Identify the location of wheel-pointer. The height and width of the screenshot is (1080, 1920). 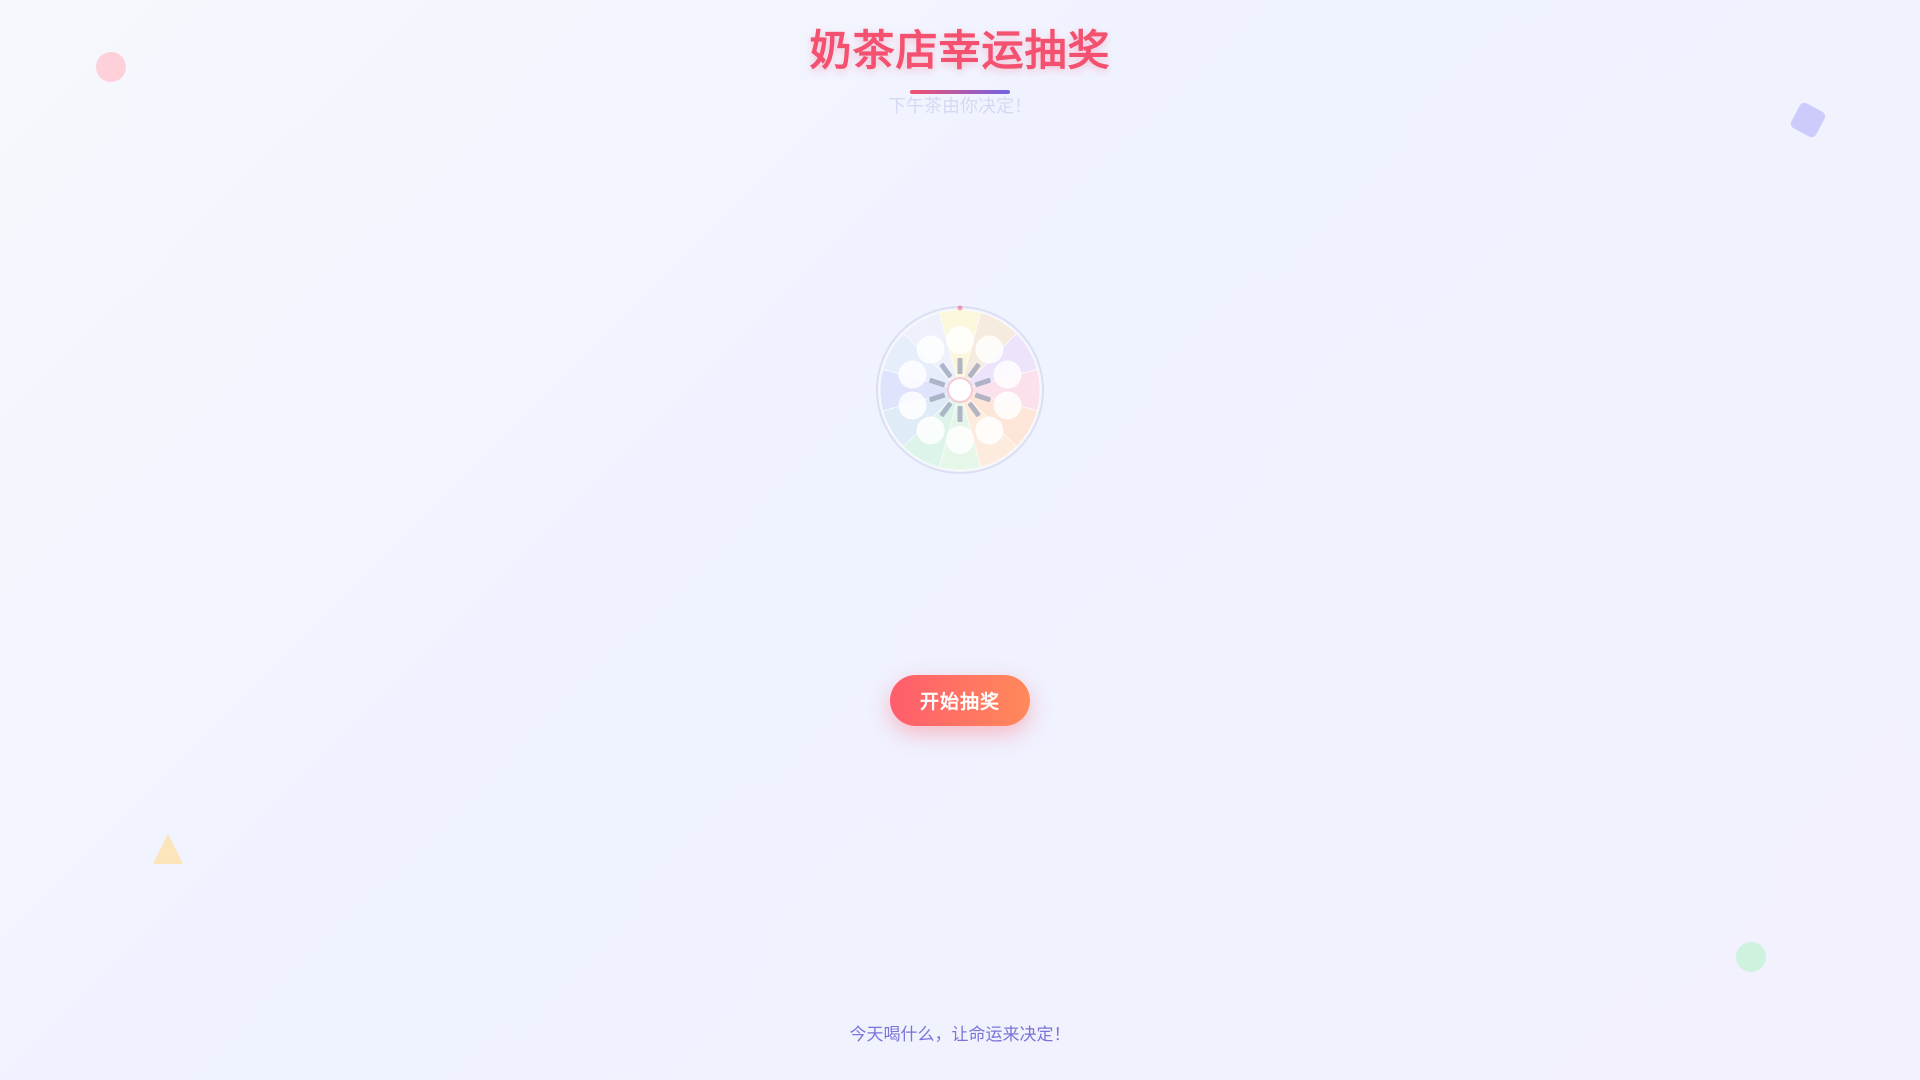
(960, 308).